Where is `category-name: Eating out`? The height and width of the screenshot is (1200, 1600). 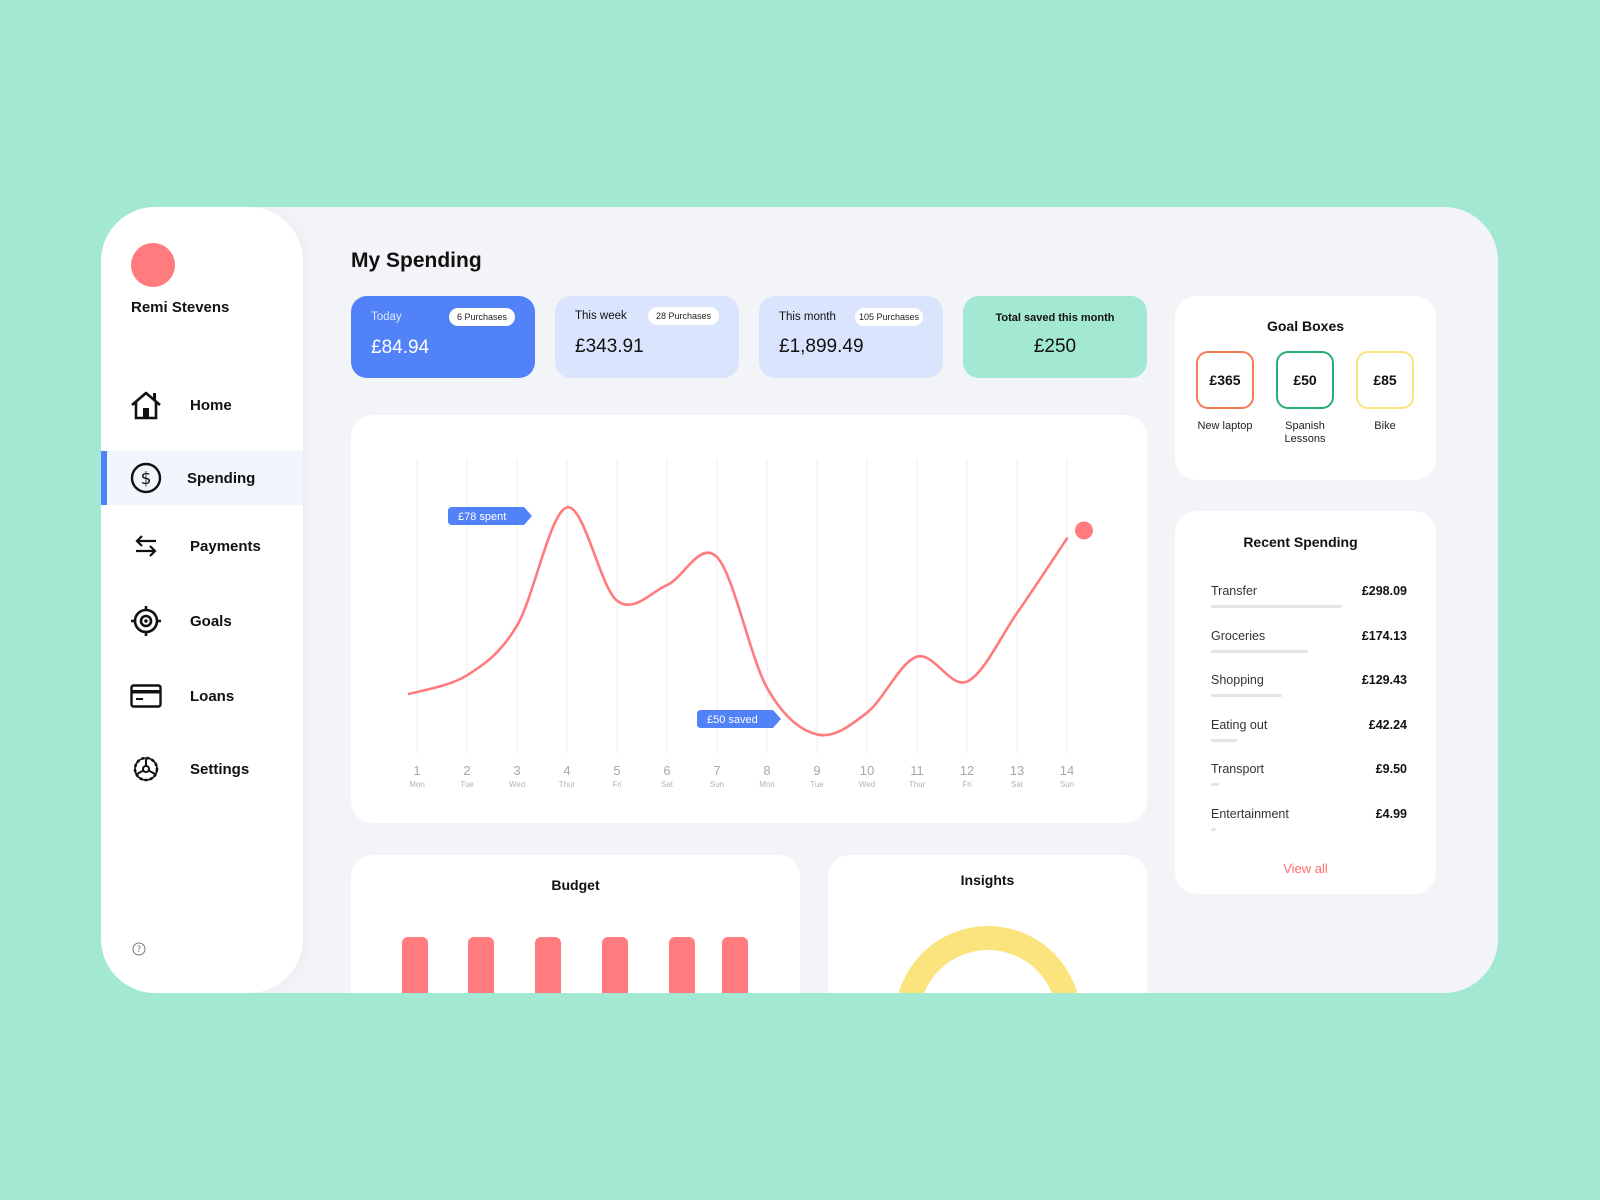 category-name: Eating out is located at coordinates (1239, 724).